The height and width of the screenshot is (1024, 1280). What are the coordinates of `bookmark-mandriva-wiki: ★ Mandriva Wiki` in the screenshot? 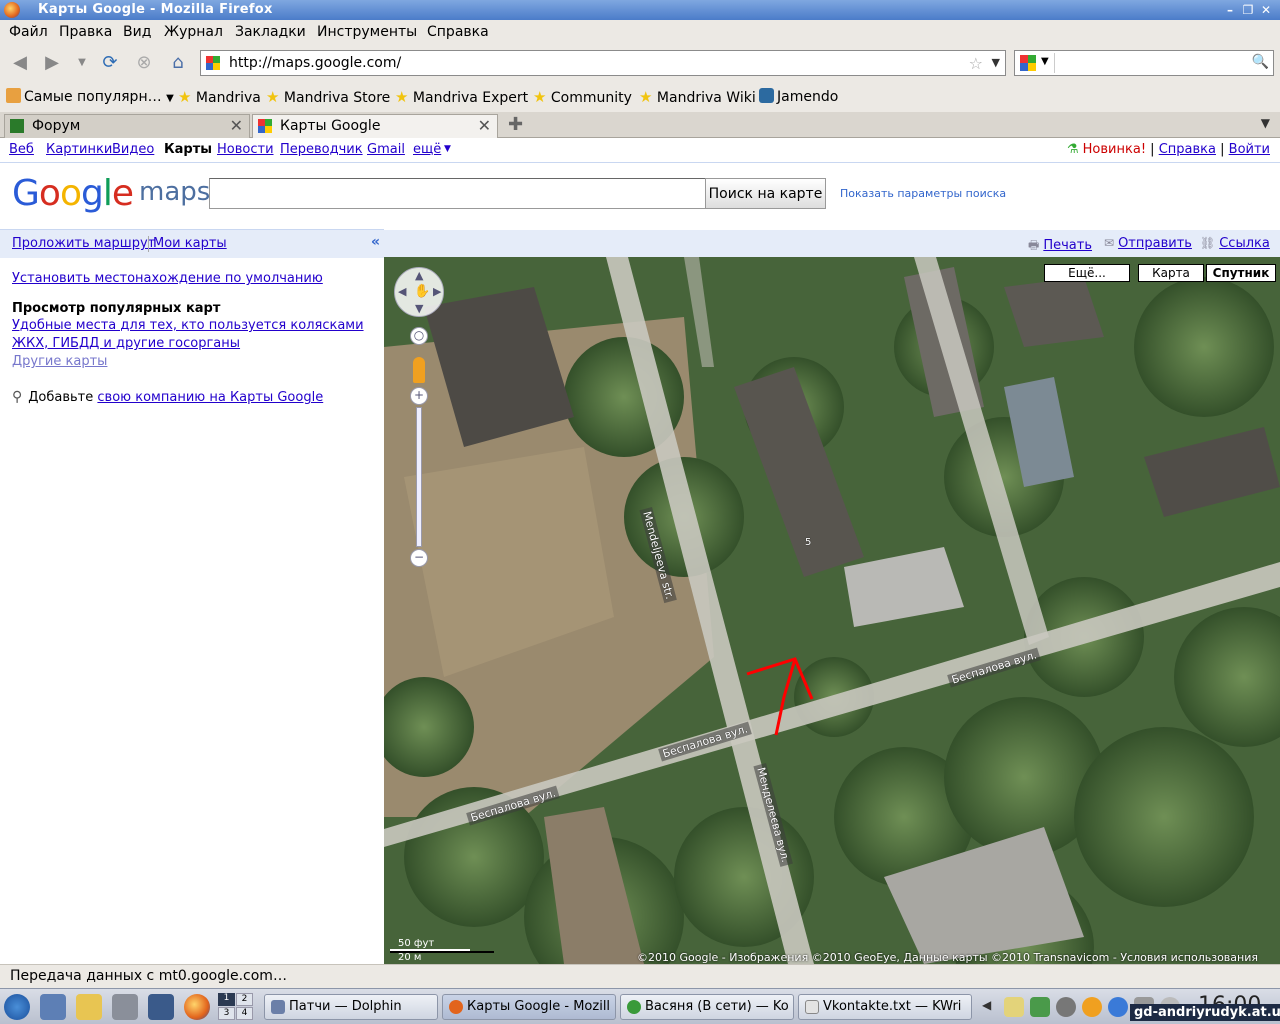 It's located at (697, 97).